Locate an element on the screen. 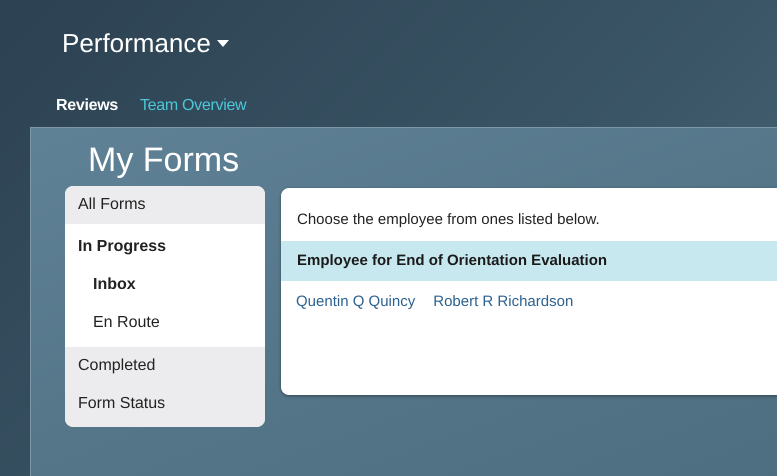 This screenshot has width=777, height=476. page-title: My Forms is located at coordinates (164, 160).